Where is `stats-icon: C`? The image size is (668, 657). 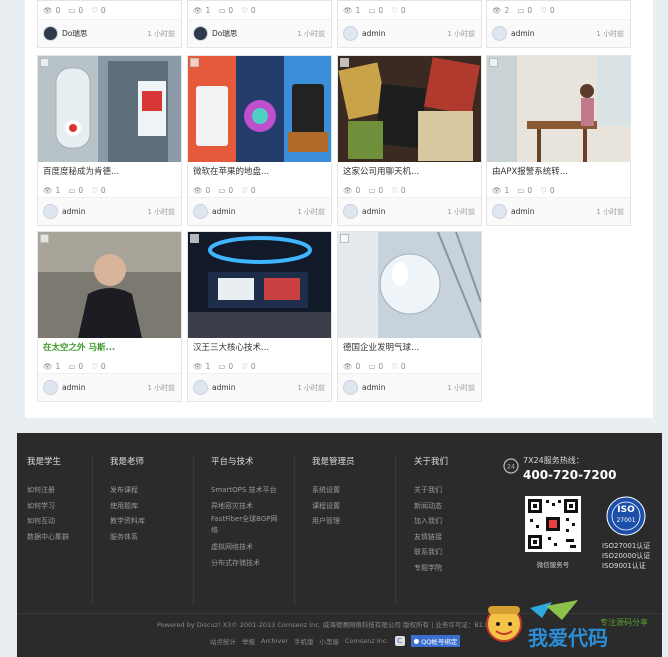 stats-icon: C is located at coordinates (399, 641).